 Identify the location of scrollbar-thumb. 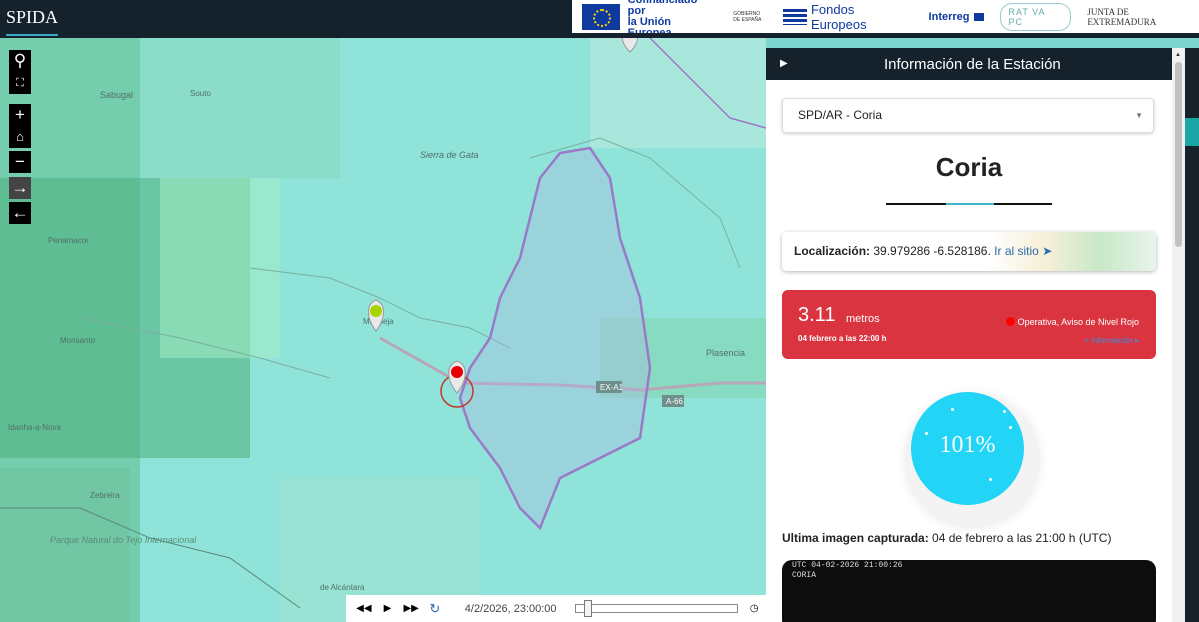
(1178, 154).